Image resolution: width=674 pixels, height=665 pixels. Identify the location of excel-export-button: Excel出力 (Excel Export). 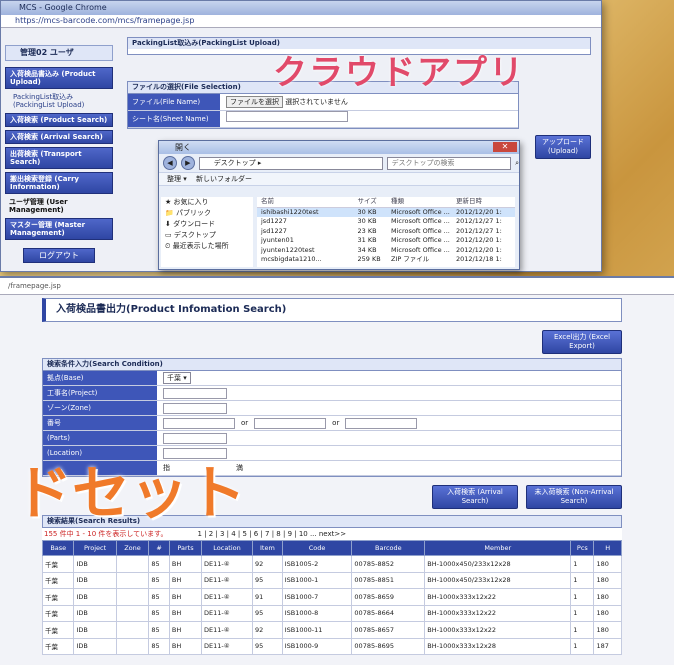
(582, 342).